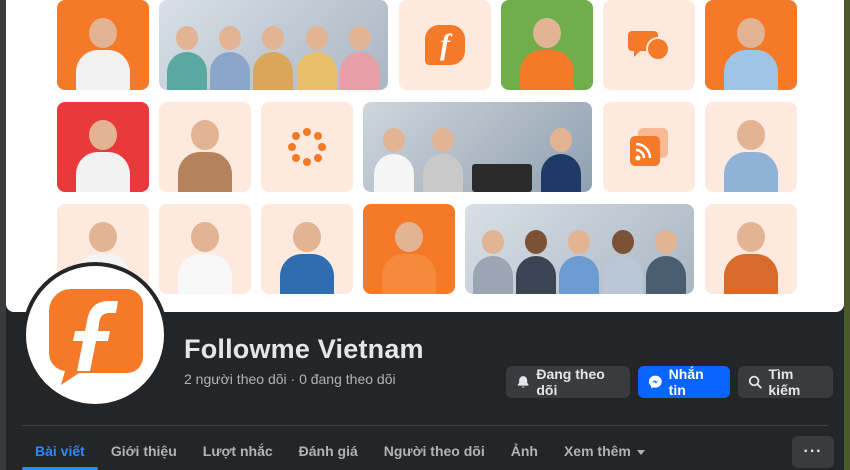 The width and height of the screenshot is (850, 470). What do you see at coordinates (304, 349) in the screenshot?
I see `page-title: Followme Vietnam` at bounding box center [304, 349].